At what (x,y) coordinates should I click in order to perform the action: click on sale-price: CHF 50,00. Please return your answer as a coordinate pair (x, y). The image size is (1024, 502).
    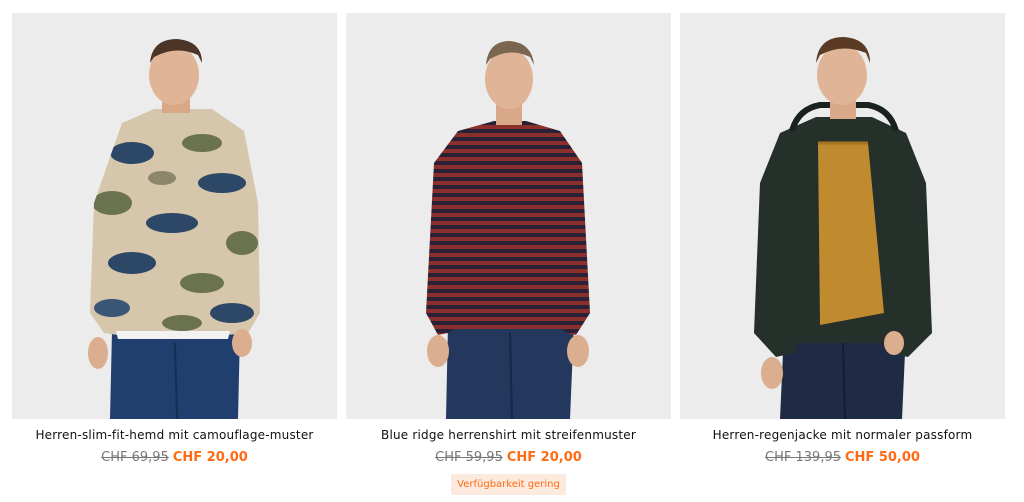
    Looking at the image, I should click on (882, 457).